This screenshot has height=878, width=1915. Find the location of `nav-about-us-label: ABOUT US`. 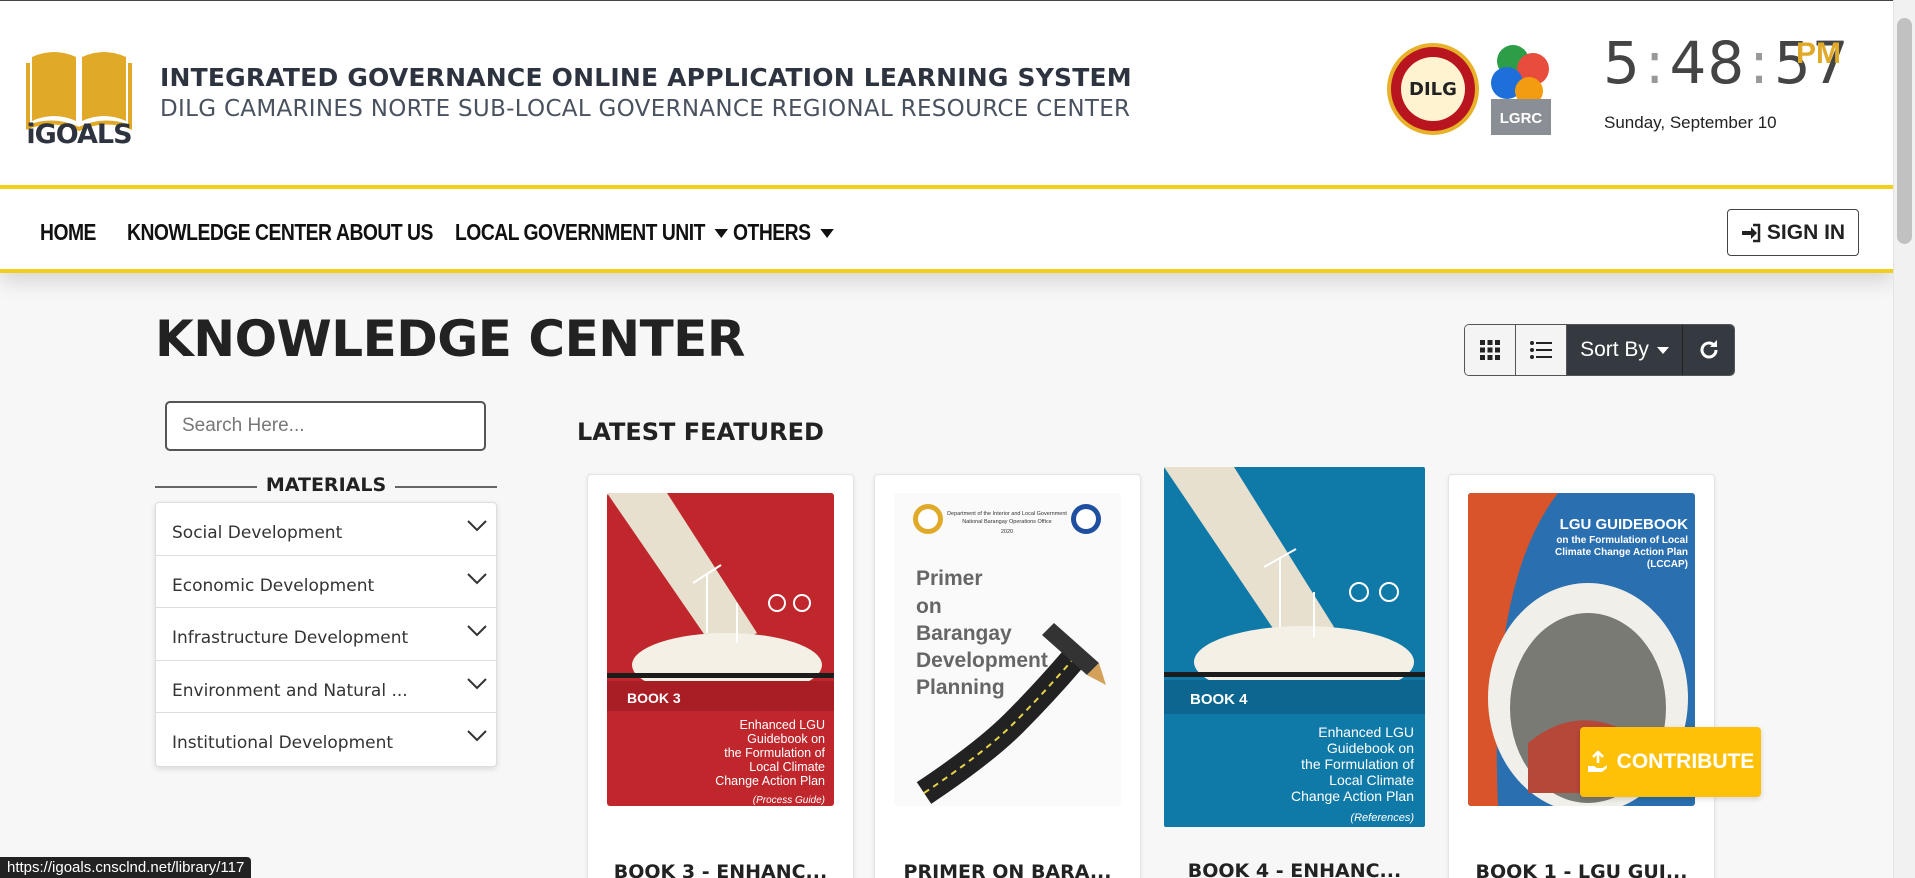

nav-about-us-label: ABOUT US is located at coordinates (384, 232).